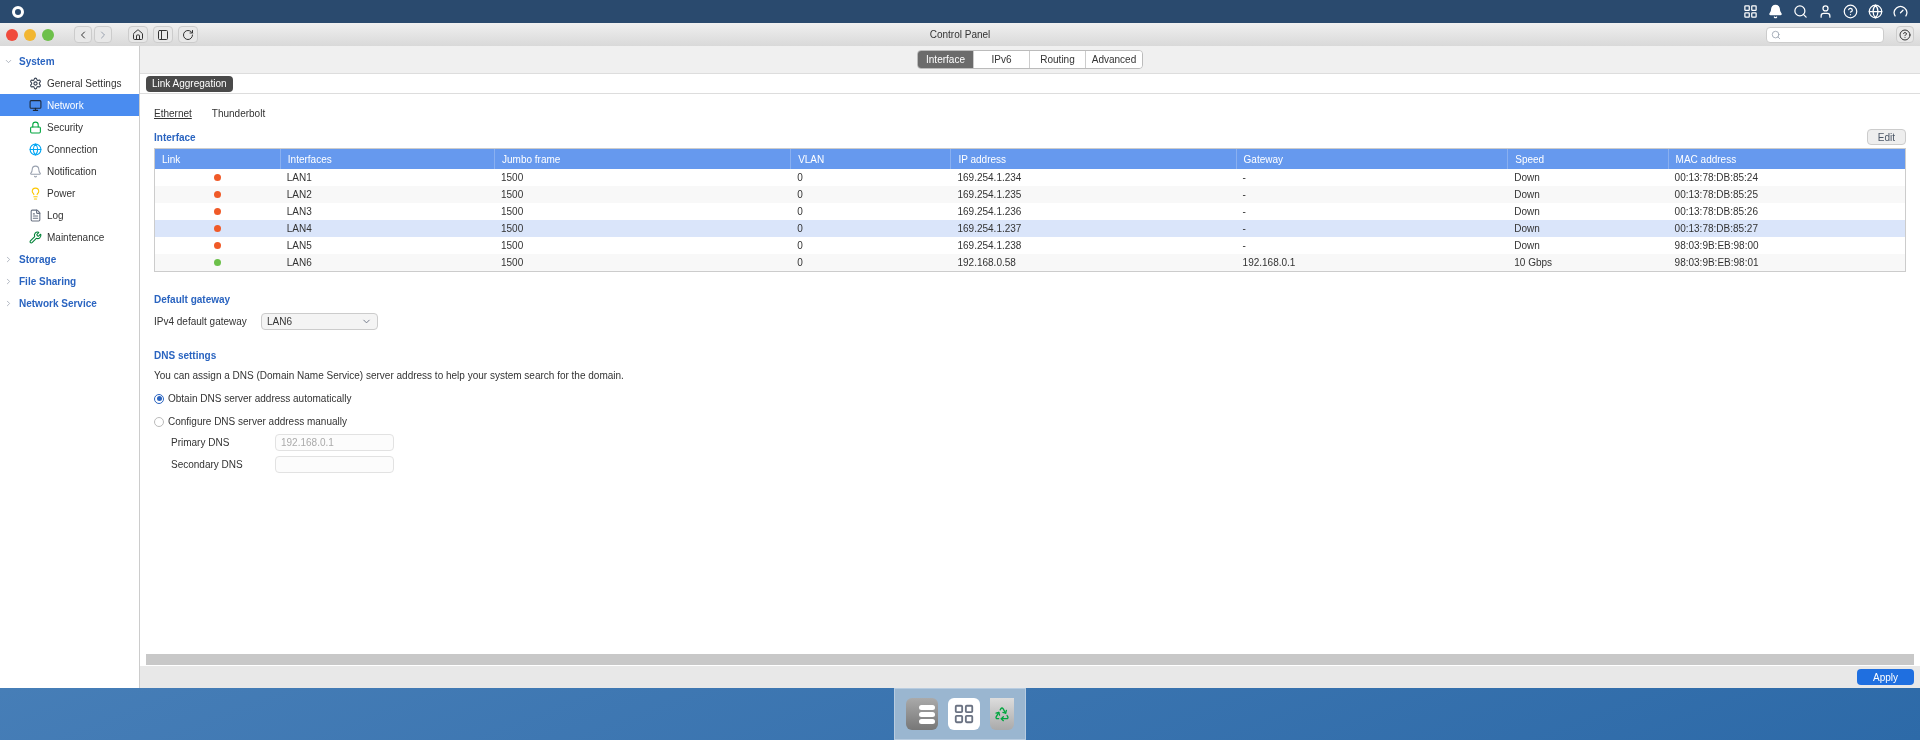  Describe the element at coordinates (69, 149) in the screenshot. I see `sidebar-item: Connection` at that location.